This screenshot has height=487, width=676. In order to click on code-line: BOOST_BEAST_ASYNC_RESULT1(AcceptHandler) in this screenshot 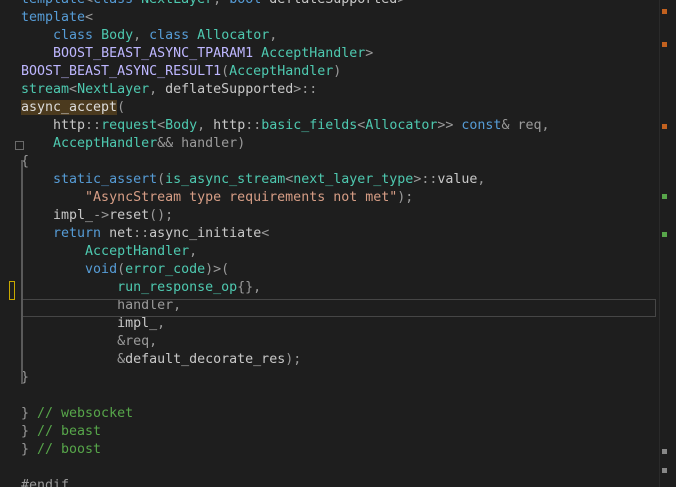, I will do `click(181, 72)`.